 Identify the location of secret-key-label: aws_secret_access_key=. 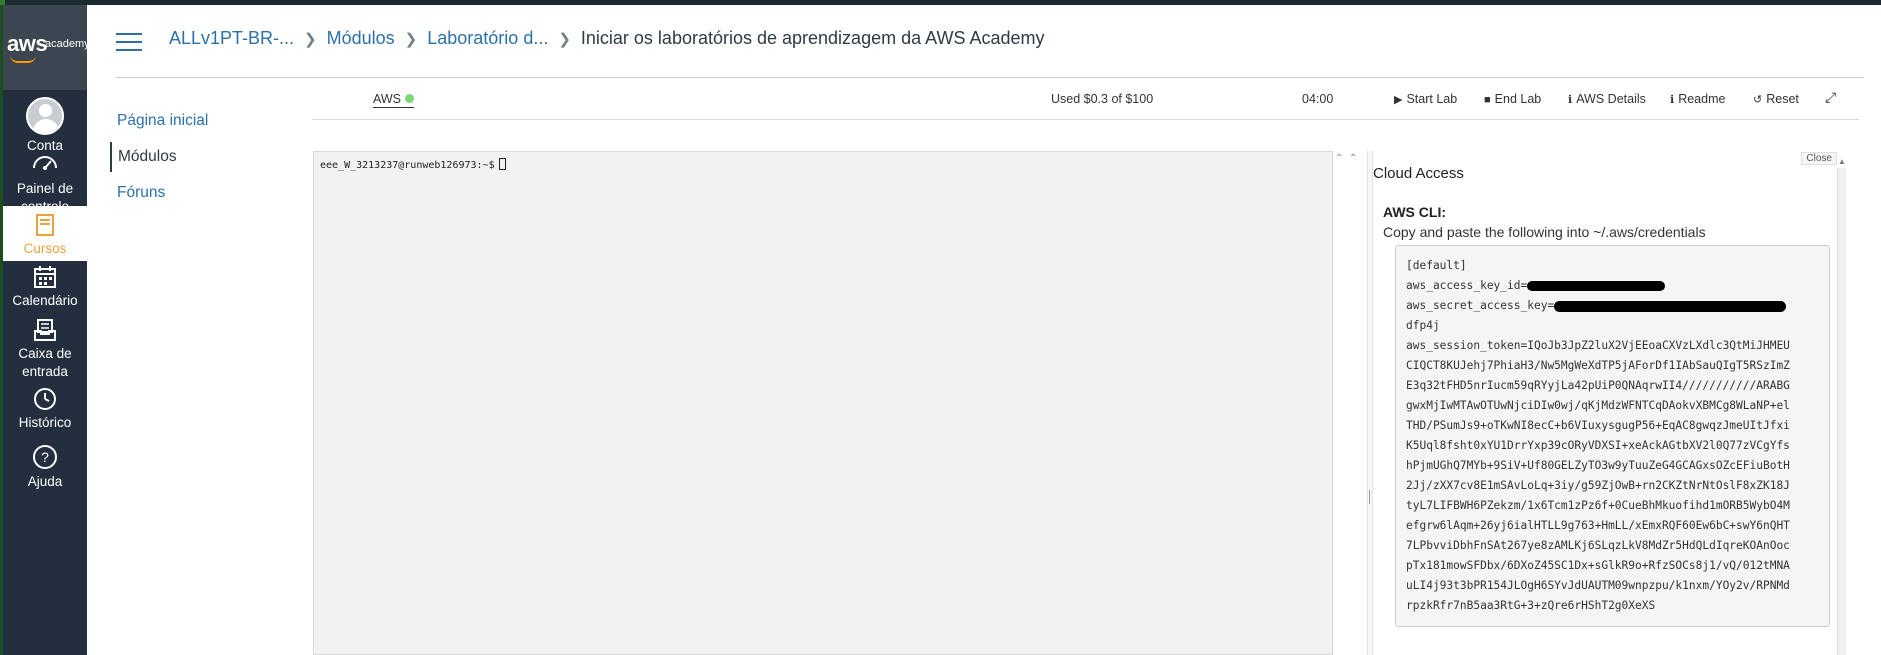
(1480, 305).